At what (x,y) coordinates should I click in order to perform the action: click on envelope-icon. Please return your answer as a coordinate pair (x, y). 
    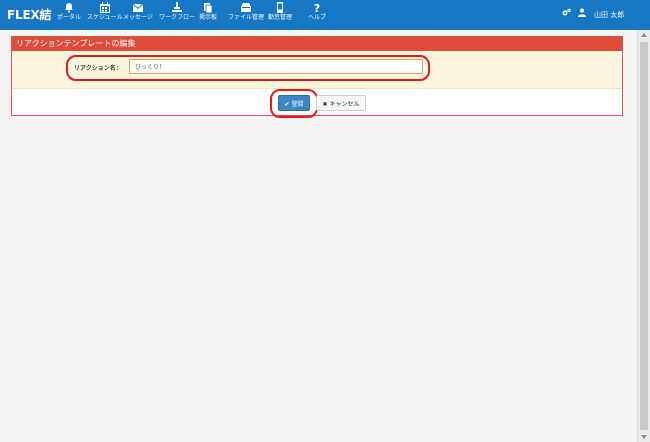
    Looking at the image, I should click on (138, 7).